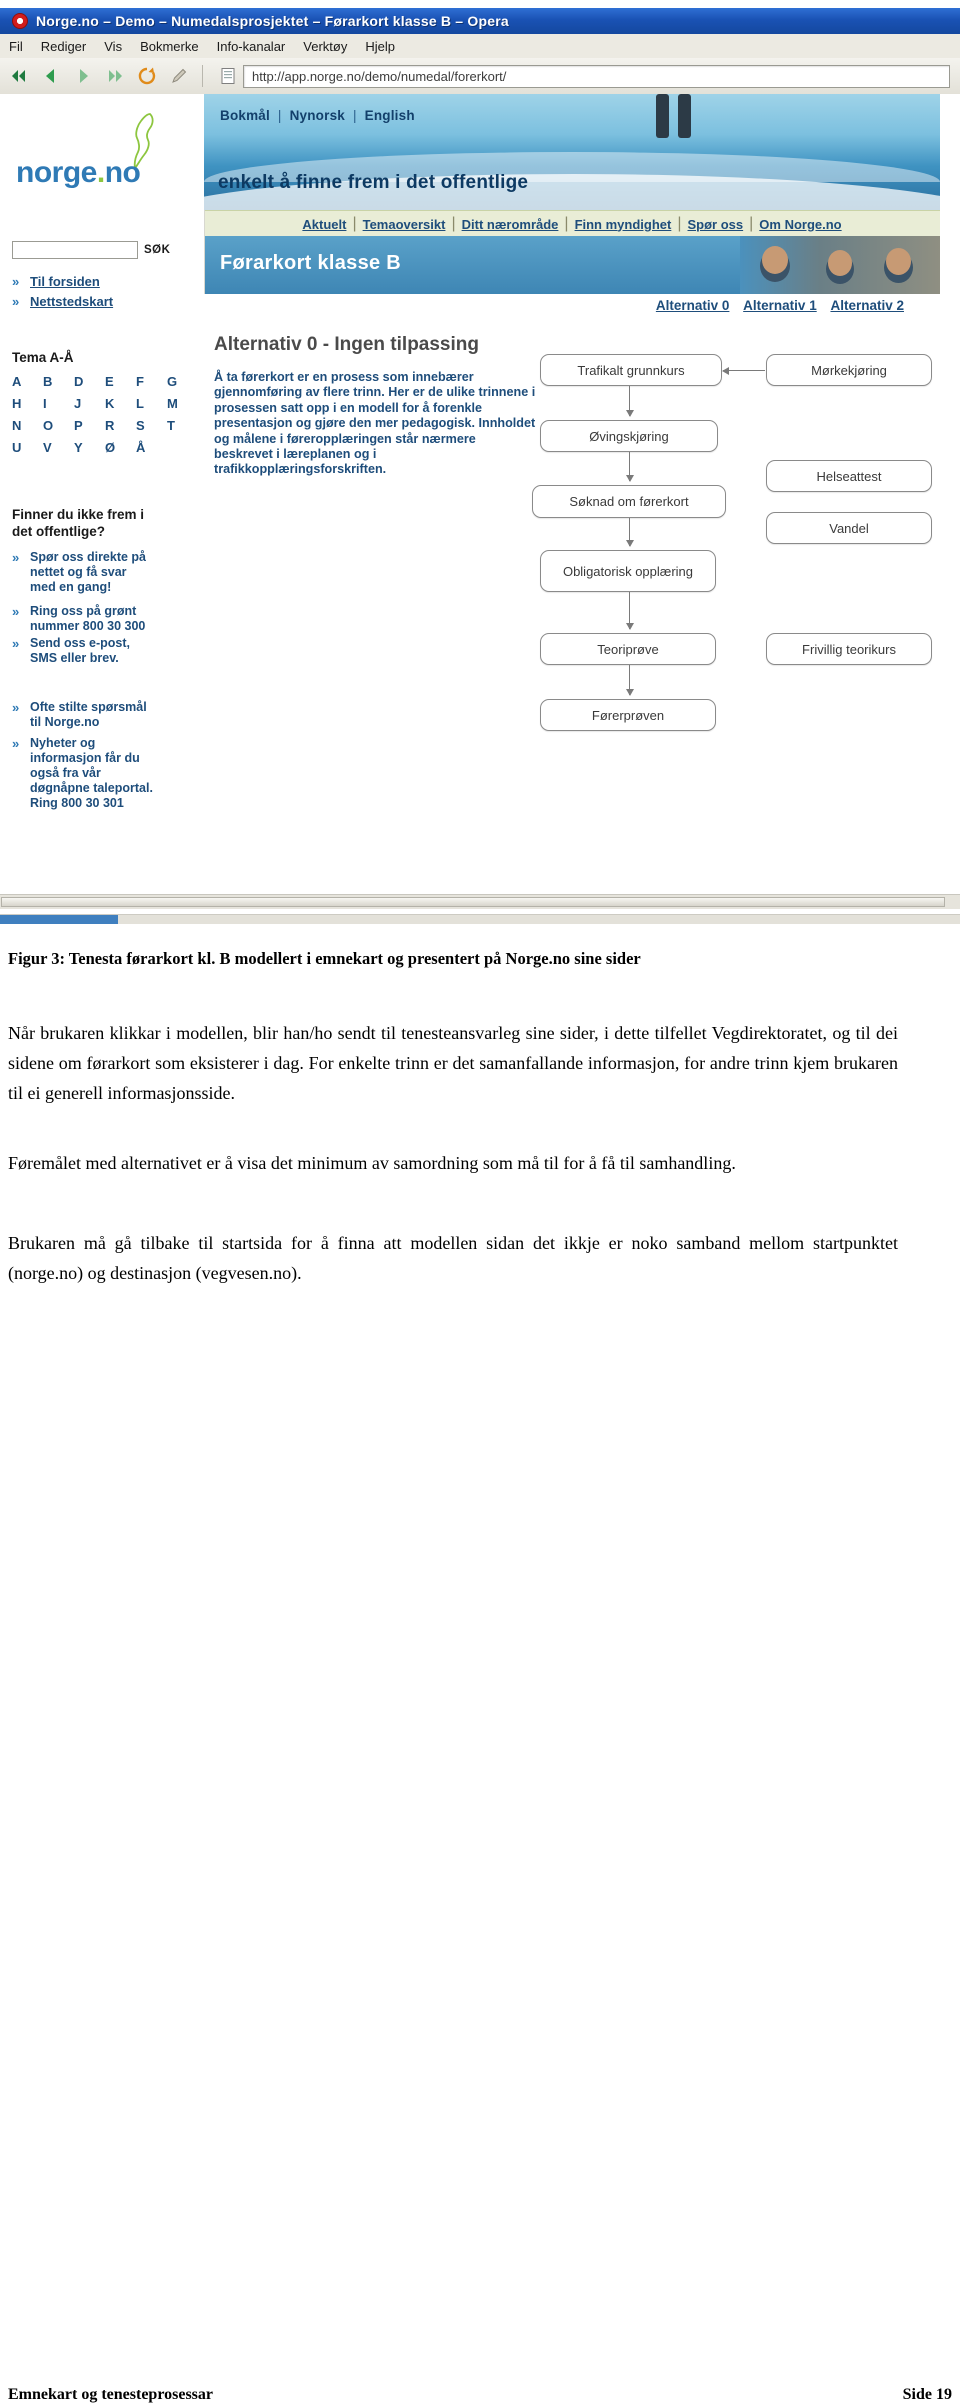 This screenshot has height=2404, width=960. I want to click on node-helseattest: Helseattest, so click(849, 476).